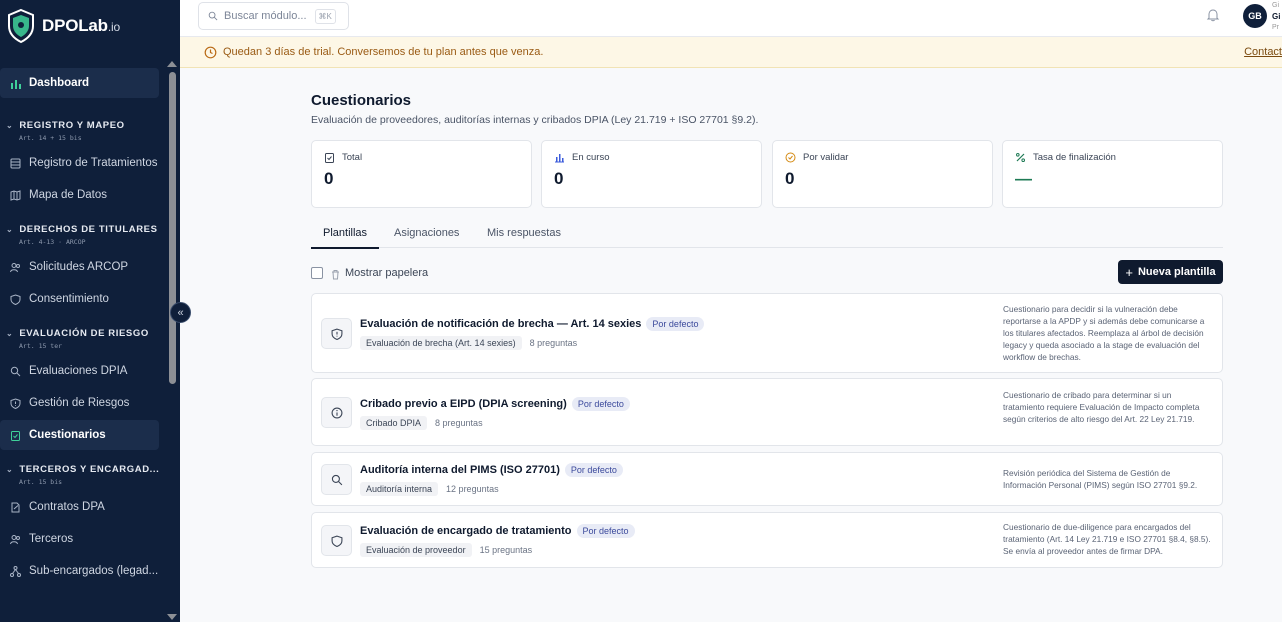  Describe the element at coordinates (15, 195) in the screenshot. I see `map-icon` at that location.